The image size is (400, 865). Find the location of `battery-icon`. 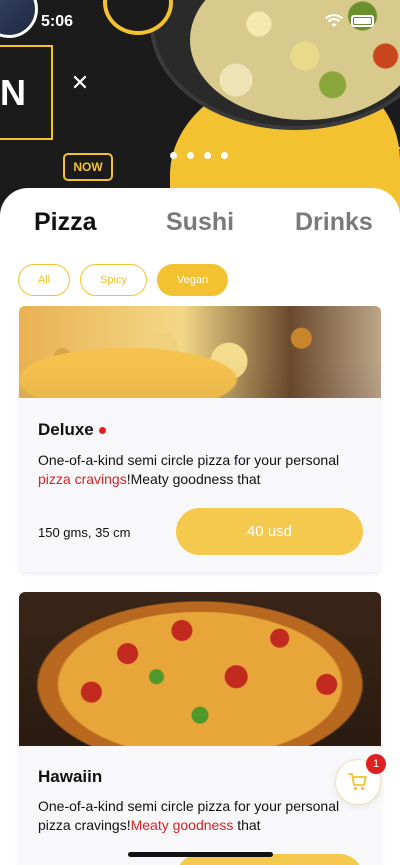

battery-icon is located at coordinates (362, 21).